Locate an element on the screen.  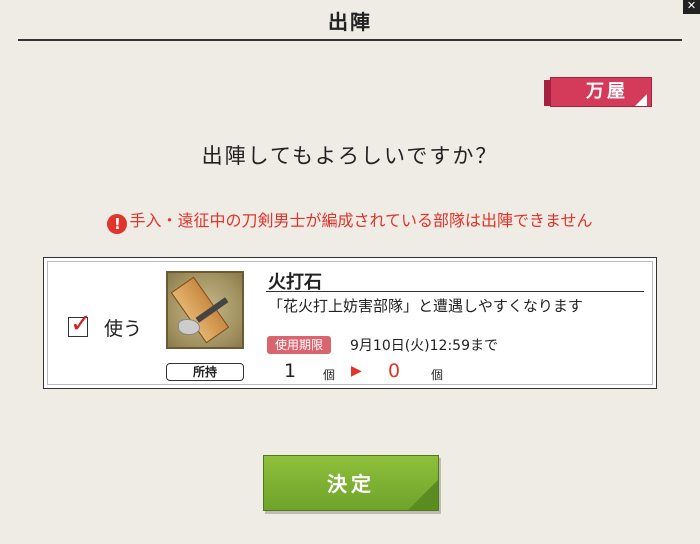
checkmark-icon: ✓ is located at coordinates (81, 324).